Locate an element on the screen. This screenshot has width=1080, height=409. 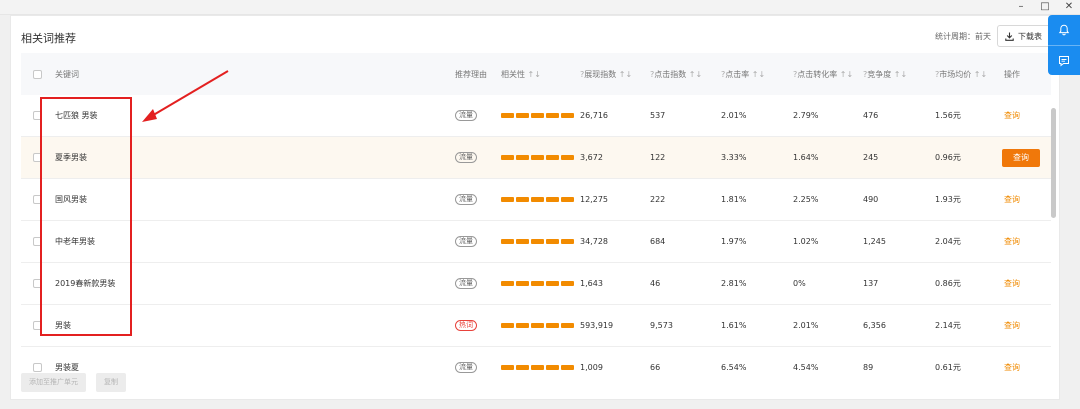
header-impressions: ?展现指数 ↑↓ is located at coordinates (615, 74).